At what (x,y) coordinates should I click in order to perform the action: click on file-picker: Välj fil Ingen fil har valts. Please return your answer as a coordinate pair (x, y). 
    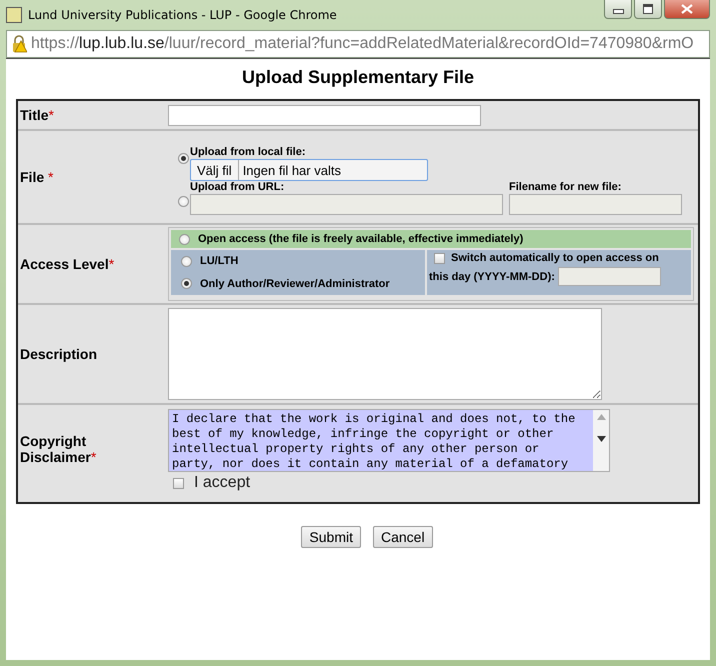
    Looking at the image, I should click on (309, 170).